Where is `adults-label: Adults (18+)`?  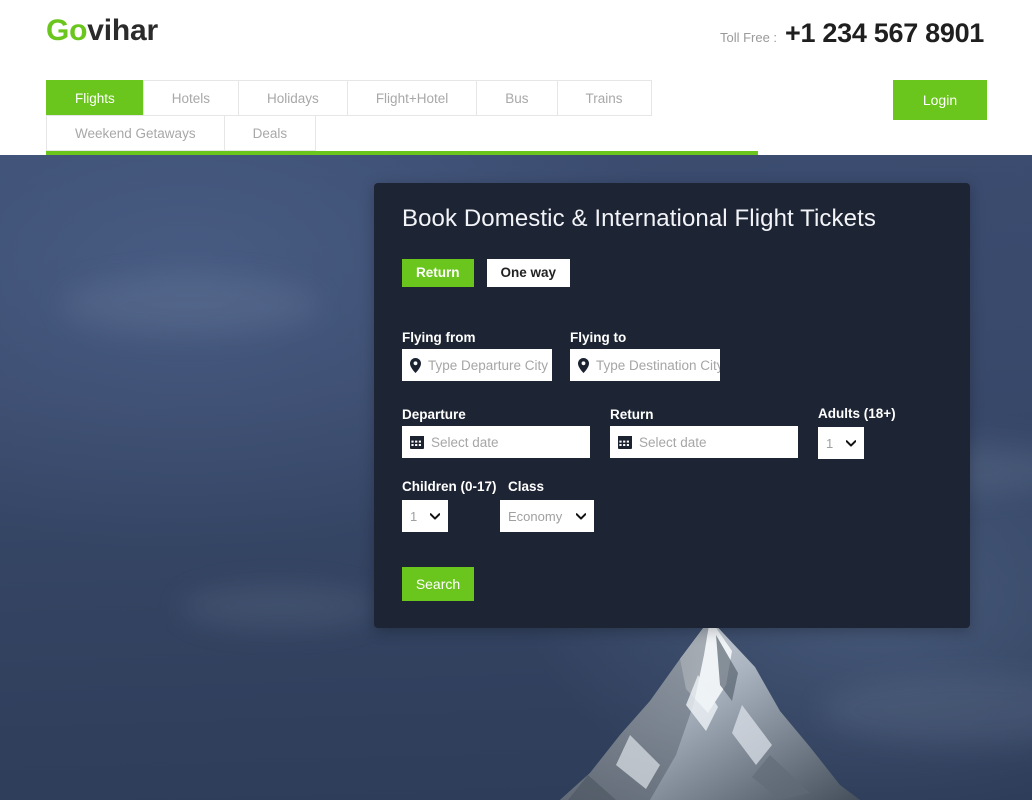
adults-label: Adults (18+) is located at coordinates (857, 413).